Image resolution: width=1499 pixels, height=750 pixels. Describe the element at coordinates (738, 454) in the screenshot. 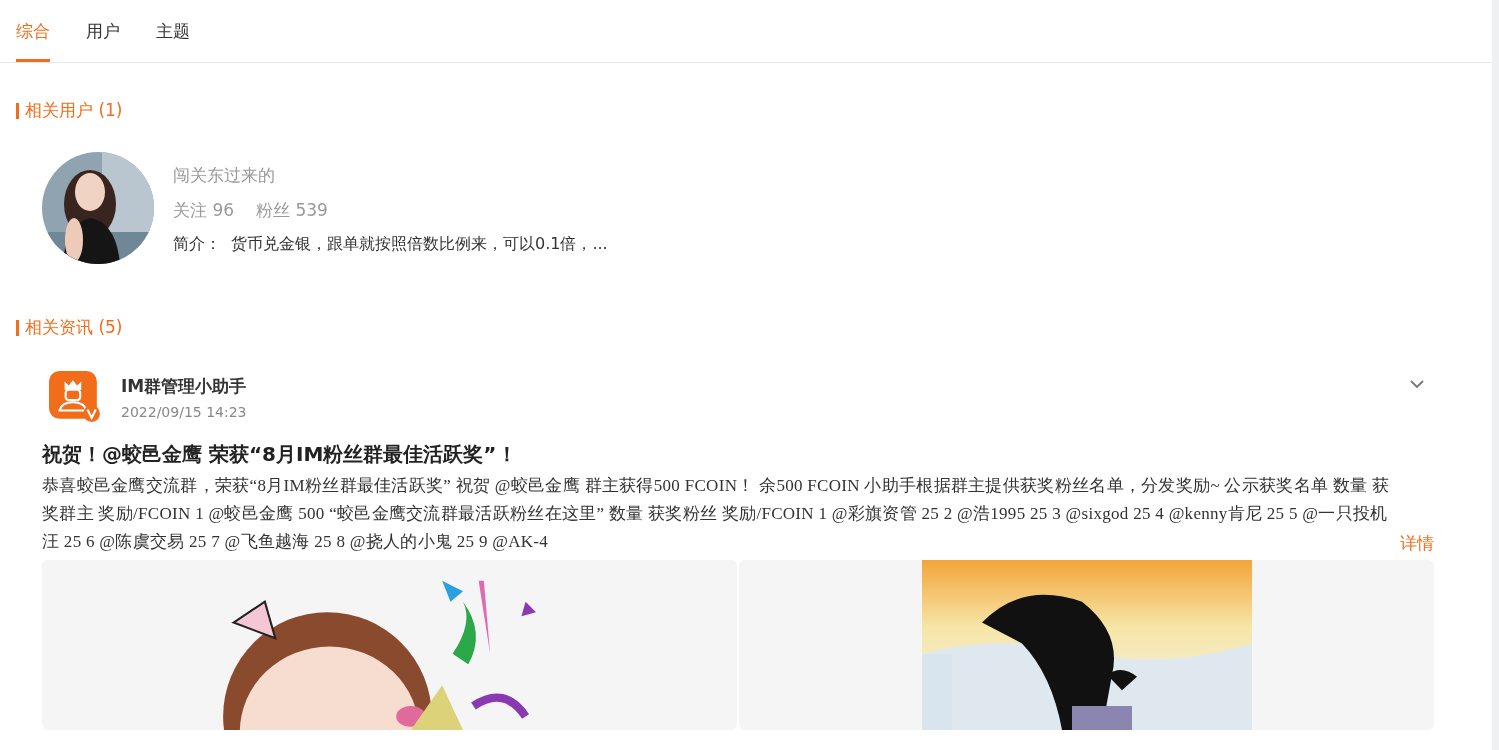

I see `post-title: 祝贺！@蛟邑金鹰 荣获“8月IM粉丝群最佳活跃奖”！` at that location.